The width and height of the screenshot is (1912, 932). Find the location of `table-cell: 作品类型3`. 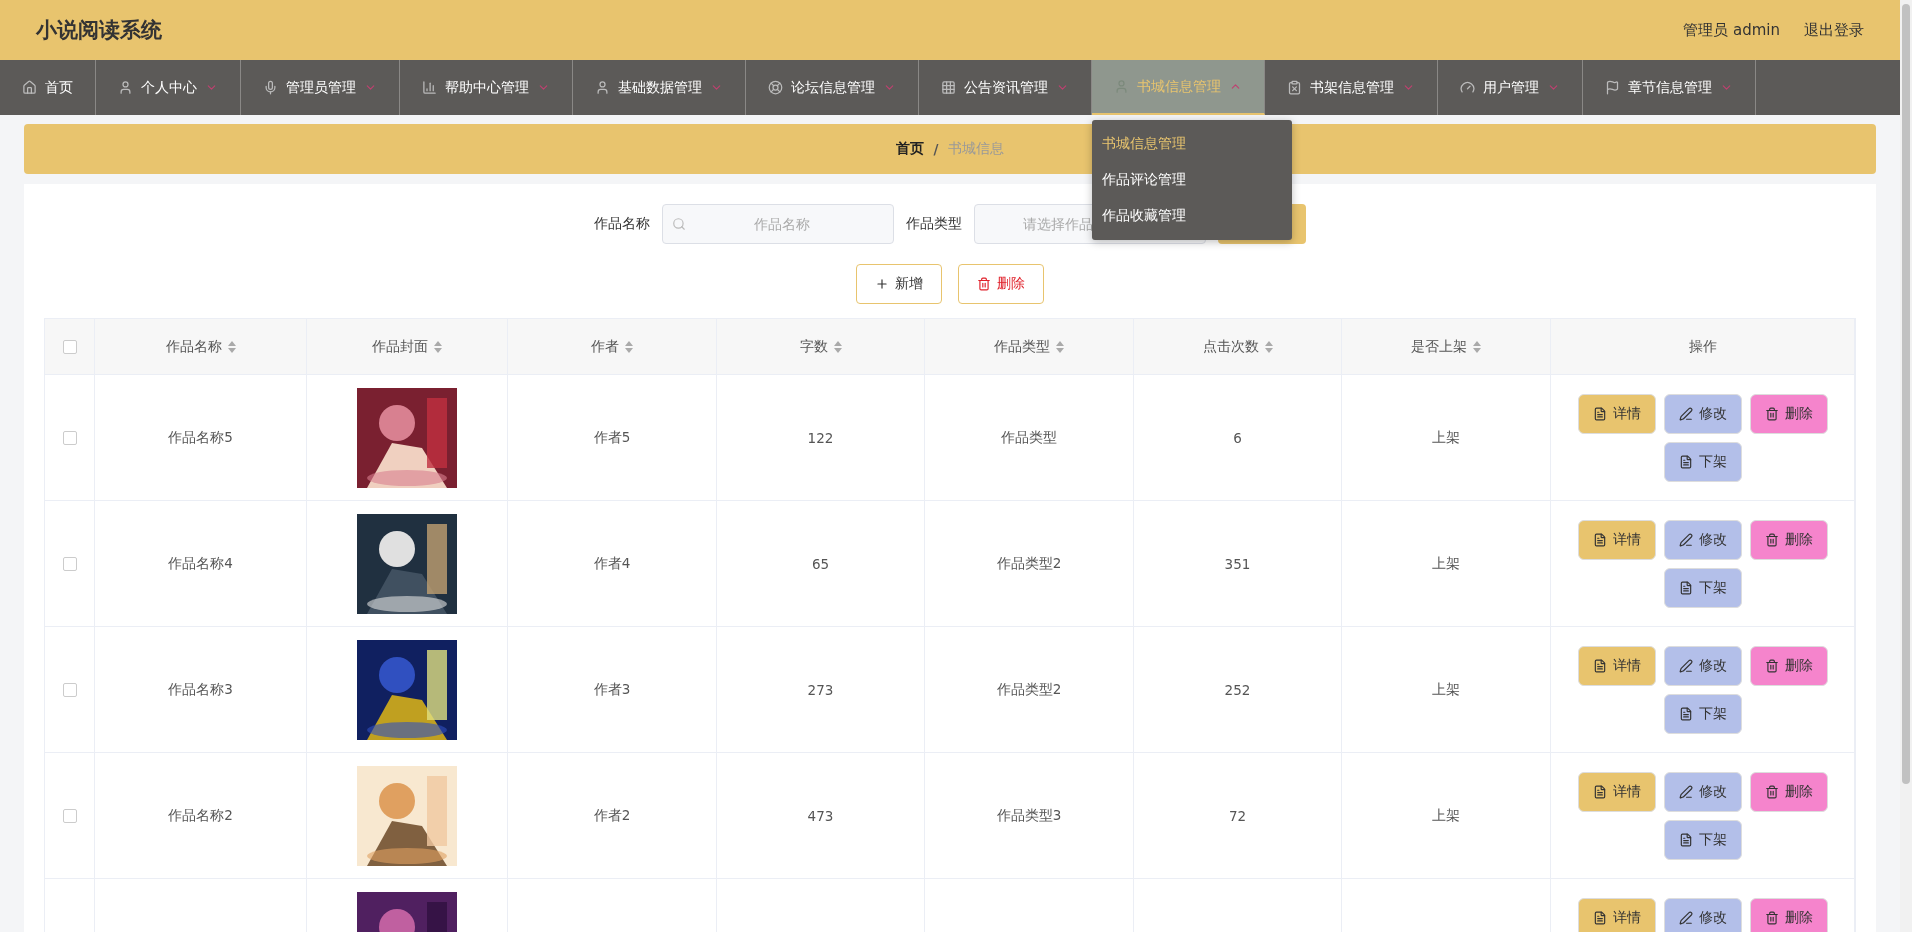

table-cell: 作品类型3 is located at coordinates (1029, 815).